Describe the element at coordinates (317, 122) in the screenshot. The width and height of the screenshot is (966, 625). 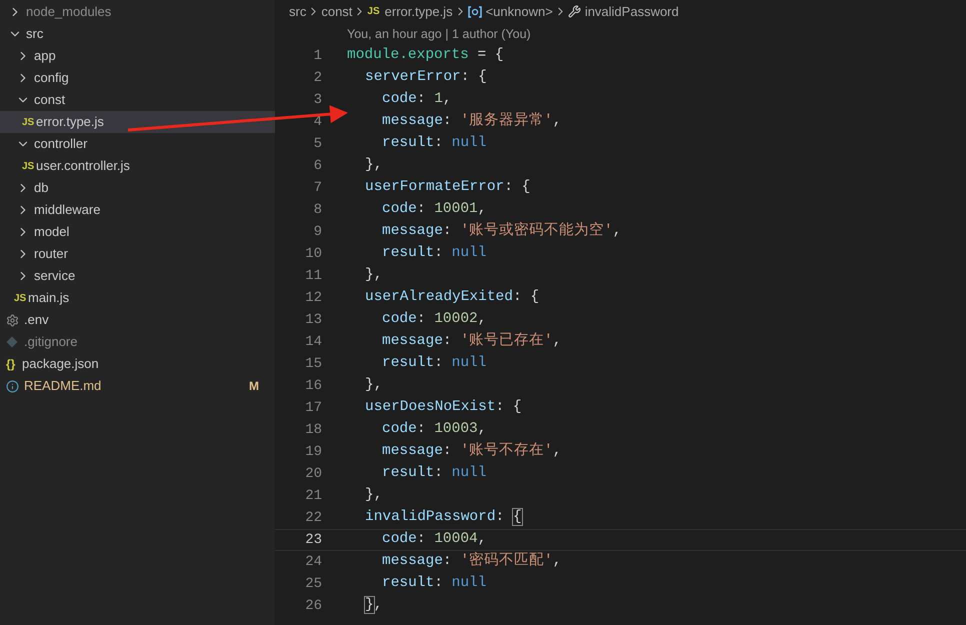
I see `line-number: 4` at that location.